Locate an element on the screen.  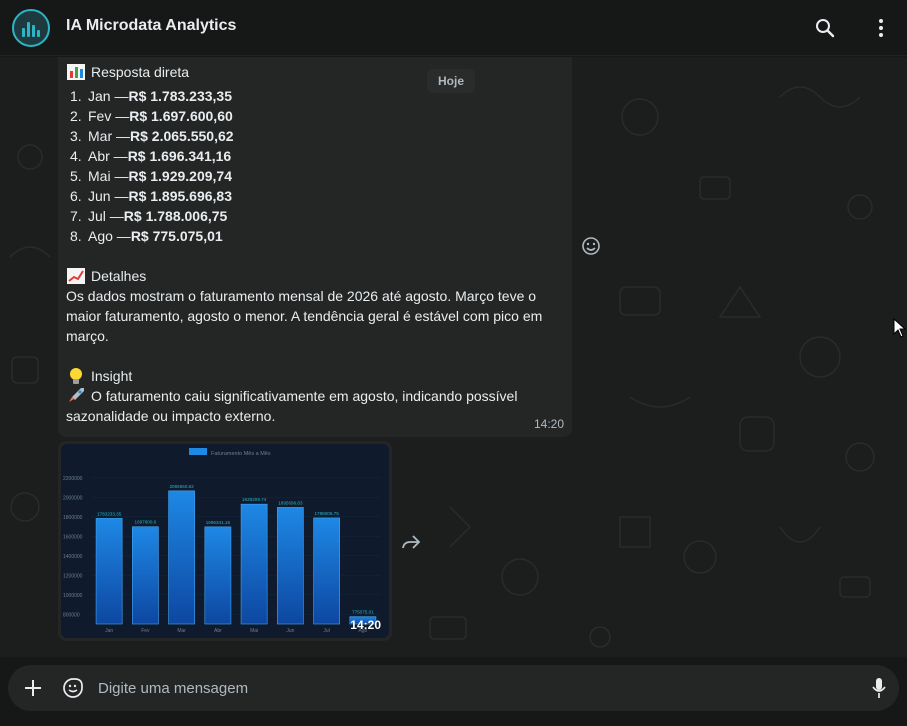
revenue-item: 2. Fev — R$ 1.697.600,60 is located at coordinates (151, 116).